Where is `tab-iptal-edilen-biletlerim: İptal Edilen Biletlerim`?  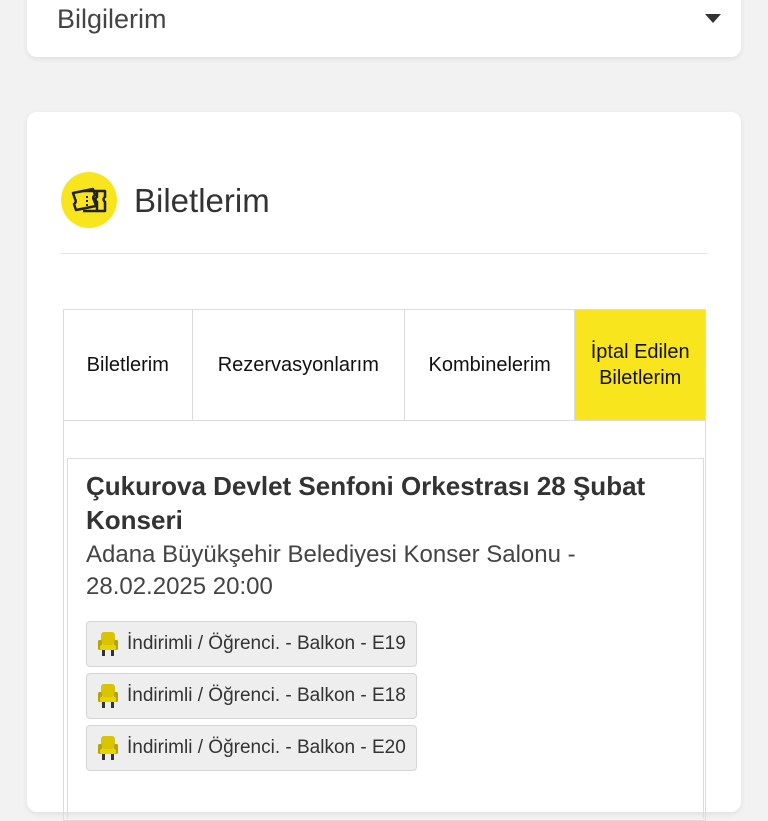
tab-iptal-edilen-biletlerim: İptal Edilen Biletlerim is located at coordinates (640, 365).